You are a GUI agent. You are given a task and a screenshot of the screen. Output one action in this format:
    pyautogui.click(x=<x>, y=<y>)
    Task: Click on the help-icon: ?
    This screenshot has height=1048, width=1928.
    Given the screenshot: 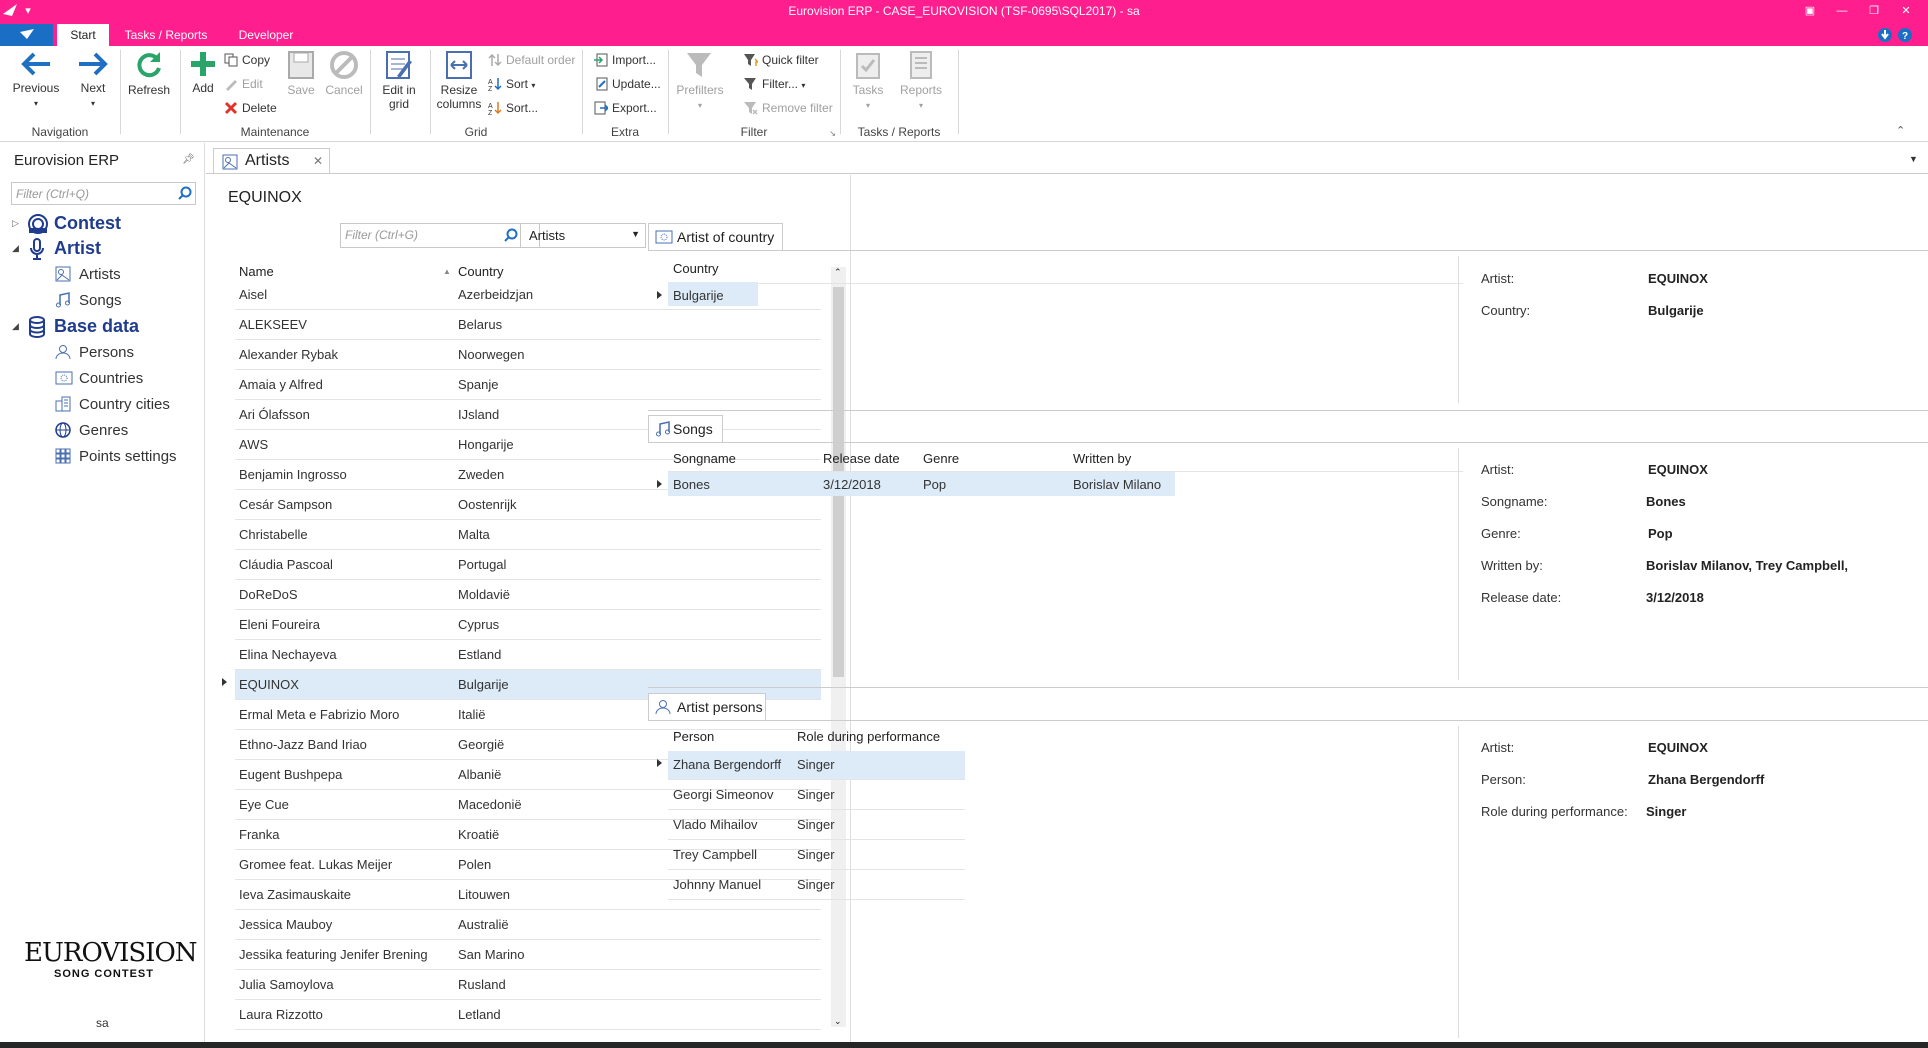 What is the action you would take?
    pyautogui.click(x=1905, y=35)
    